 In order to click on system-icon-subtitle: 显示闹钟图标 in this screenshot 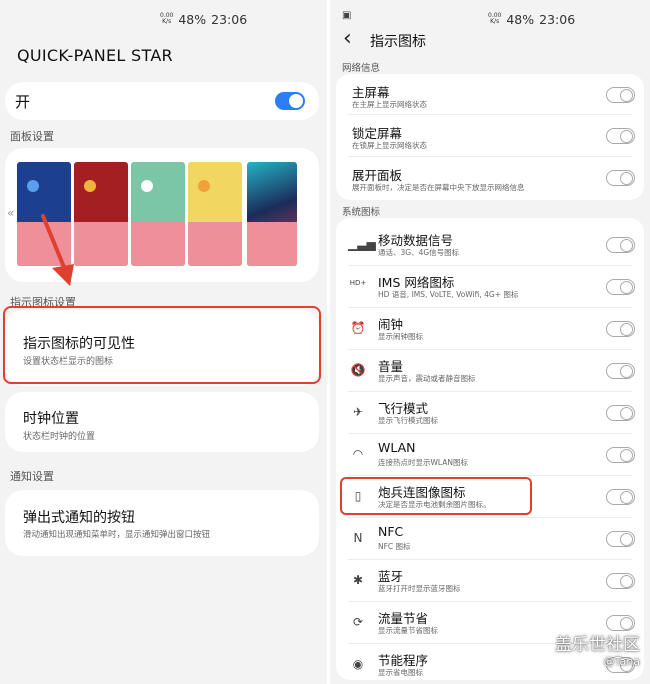, I will do `click(400, 336)`.